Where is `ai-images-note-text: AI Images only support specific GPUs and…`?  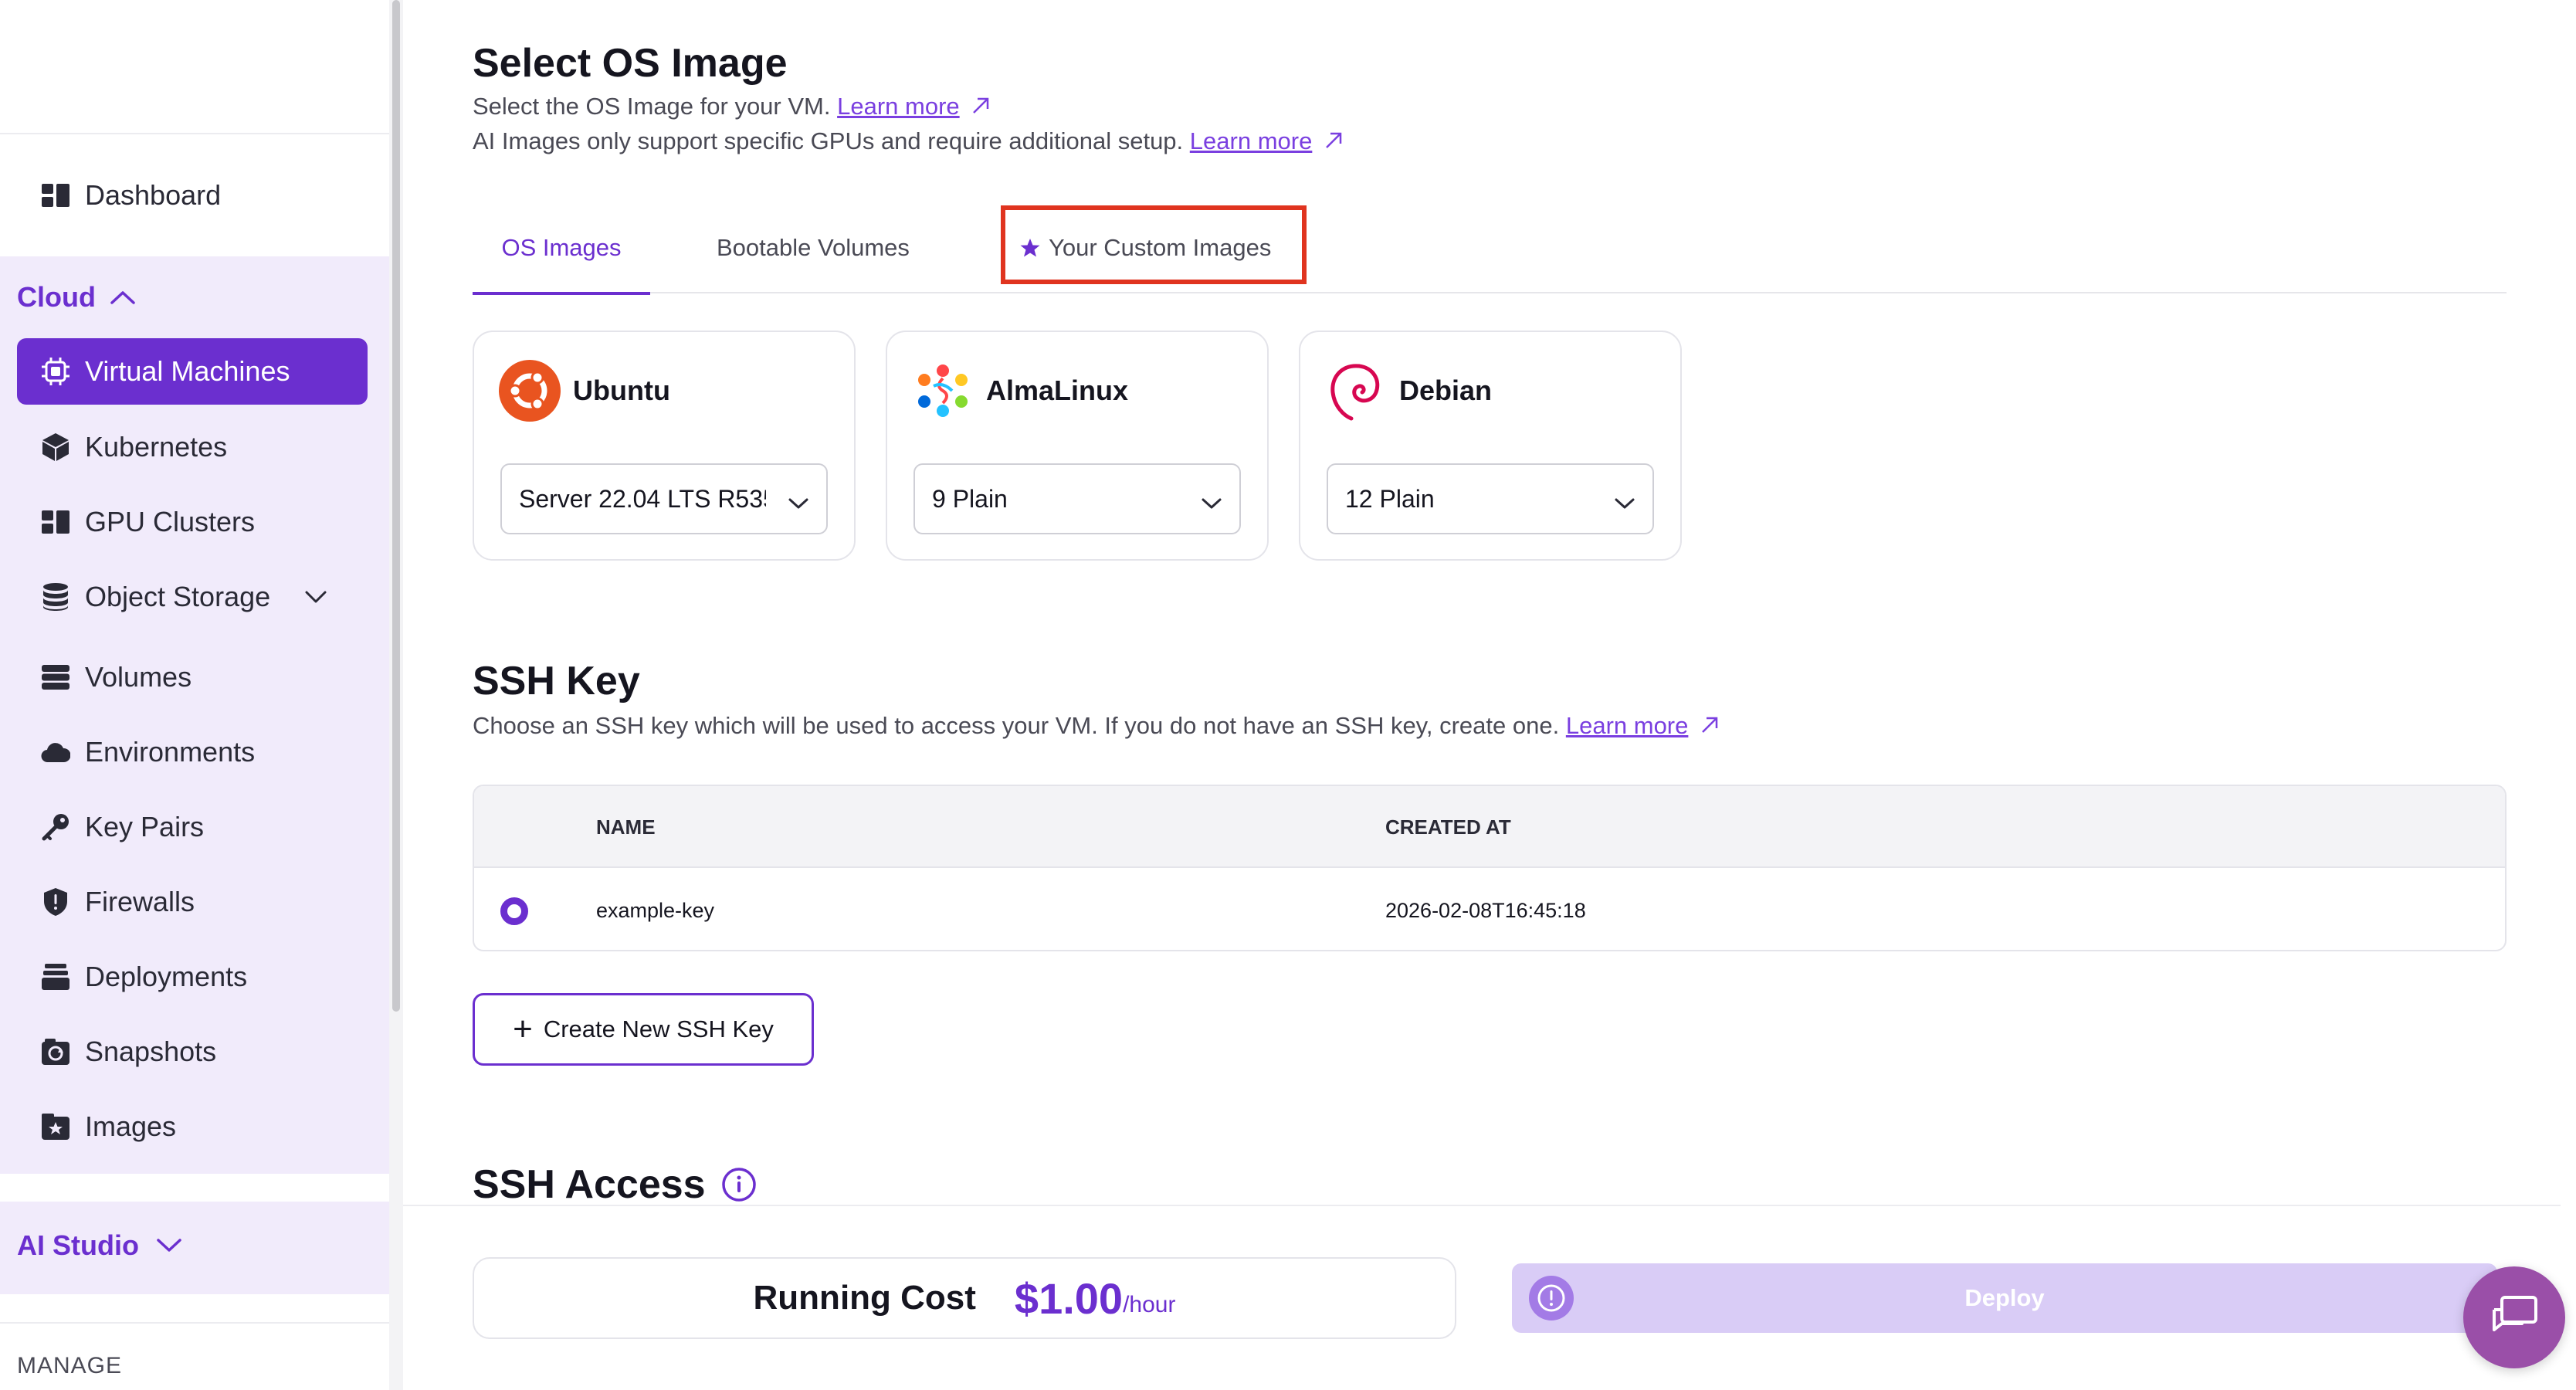 ai-images-note-text: AI Images only support specific GPUs and… is located at coordinates (828, 140).